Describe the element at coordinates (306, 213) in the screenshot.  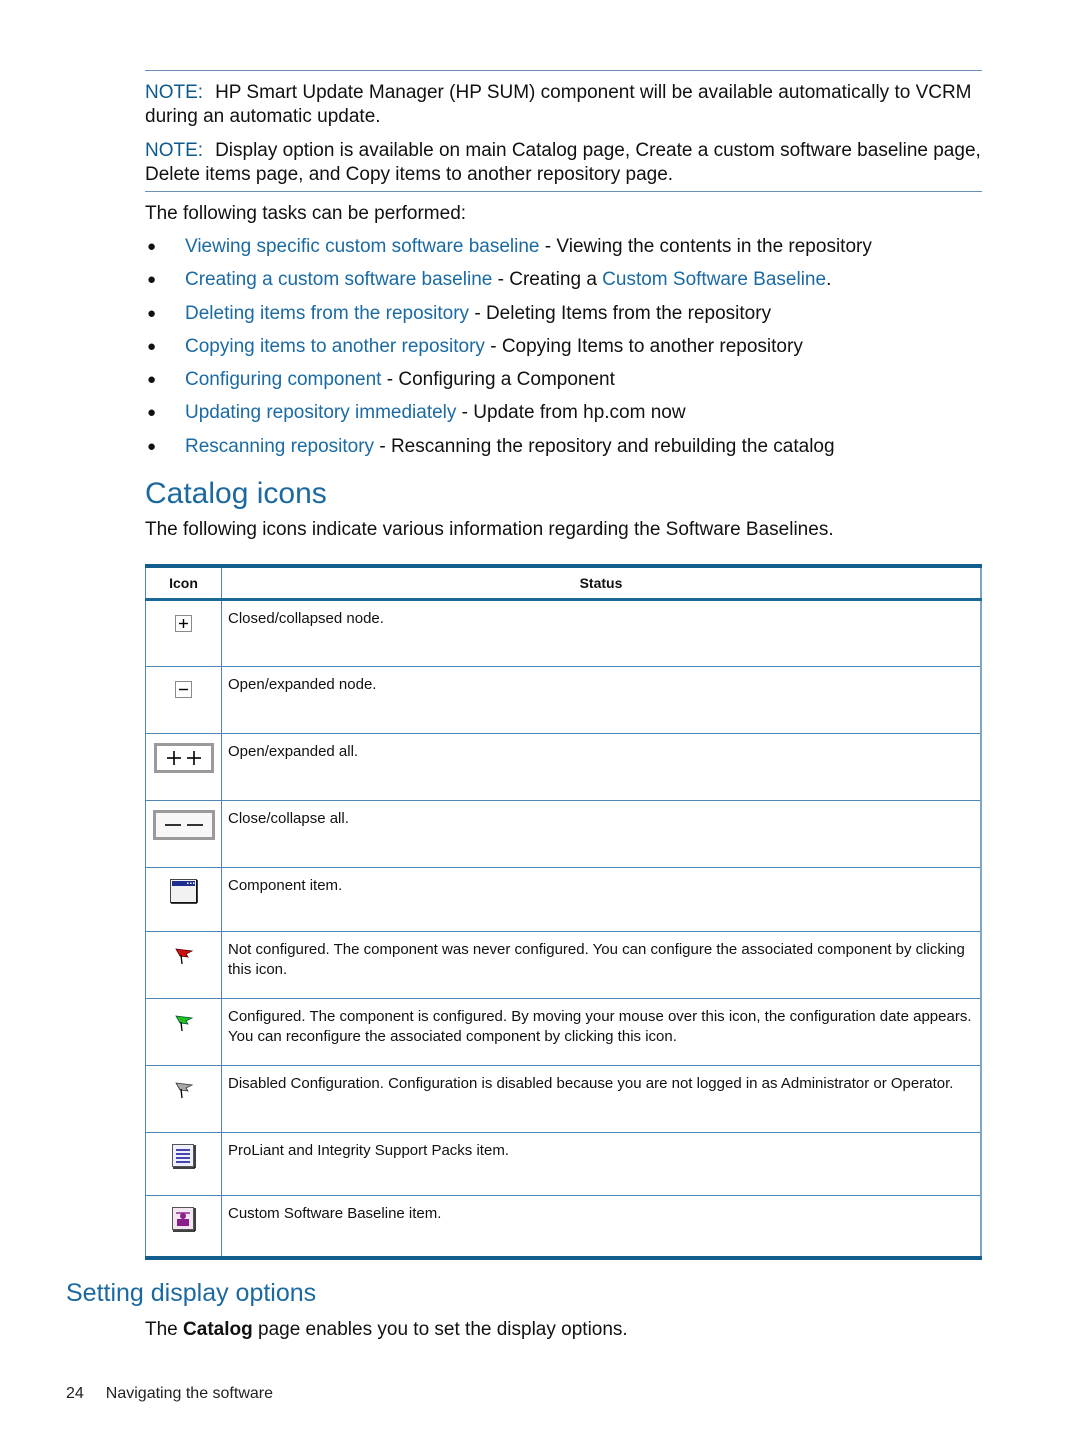
I see `tasks-intro: The following tasks can be performed:` at that location.